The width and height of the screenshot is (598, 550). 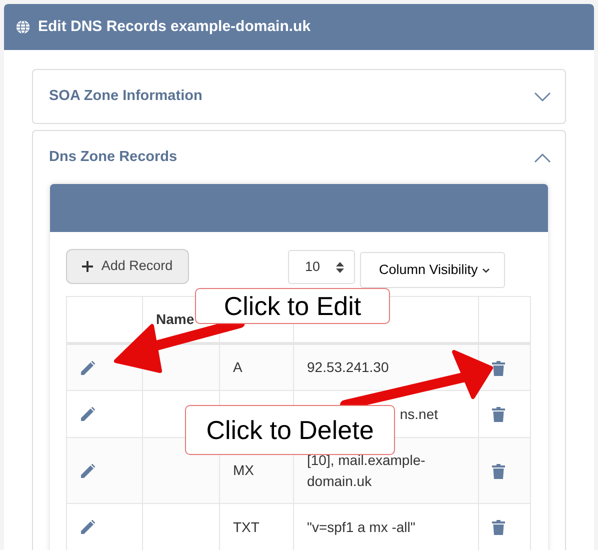 What do you see at coordinates (23, 27) in the screenshot?
I see `globe-icon` at bounding box center [23, 27].